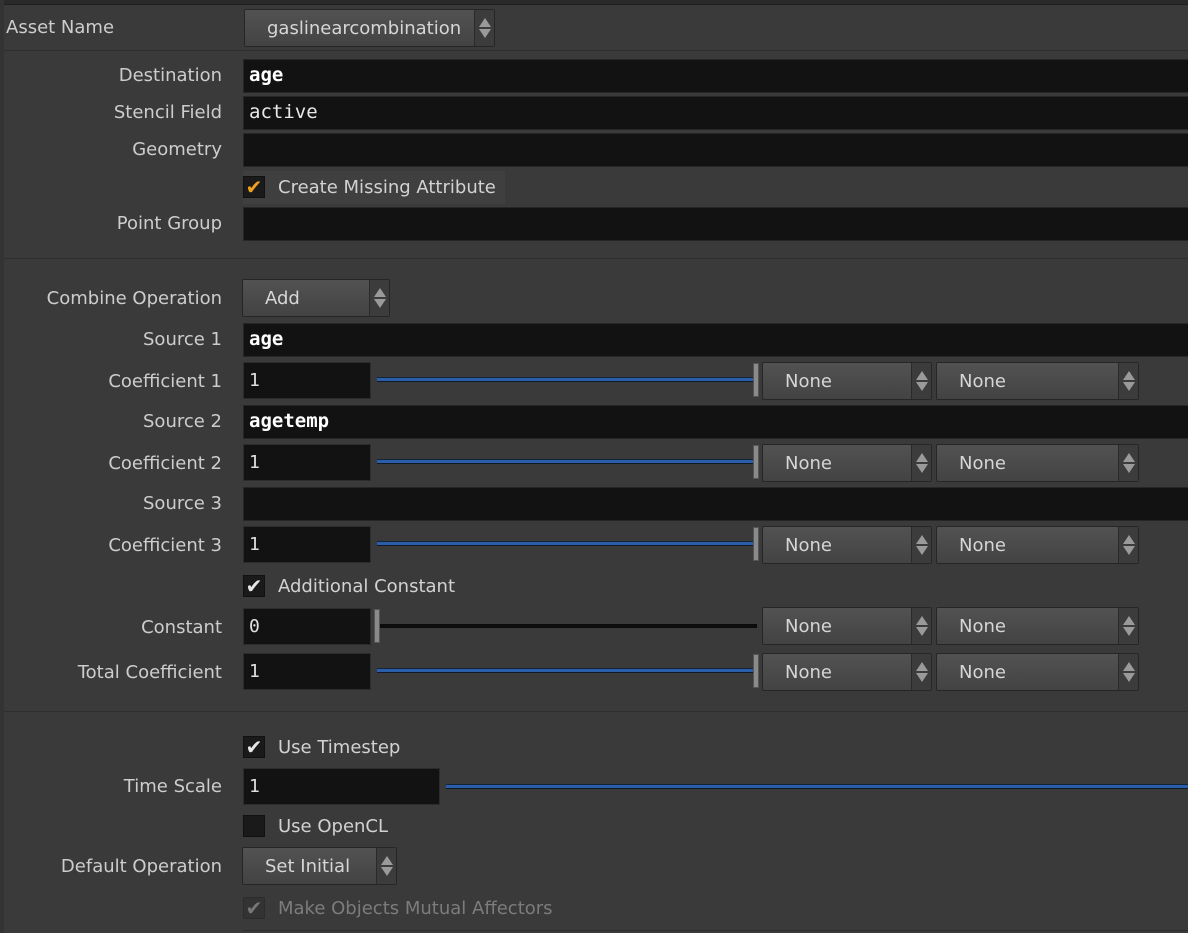 This screenshot has width=1188, height=933. What do you see at coordinates (172, 786) in the screenshot?
I see `time-scale-label: Time Scale` at bounding box center [172, 786].